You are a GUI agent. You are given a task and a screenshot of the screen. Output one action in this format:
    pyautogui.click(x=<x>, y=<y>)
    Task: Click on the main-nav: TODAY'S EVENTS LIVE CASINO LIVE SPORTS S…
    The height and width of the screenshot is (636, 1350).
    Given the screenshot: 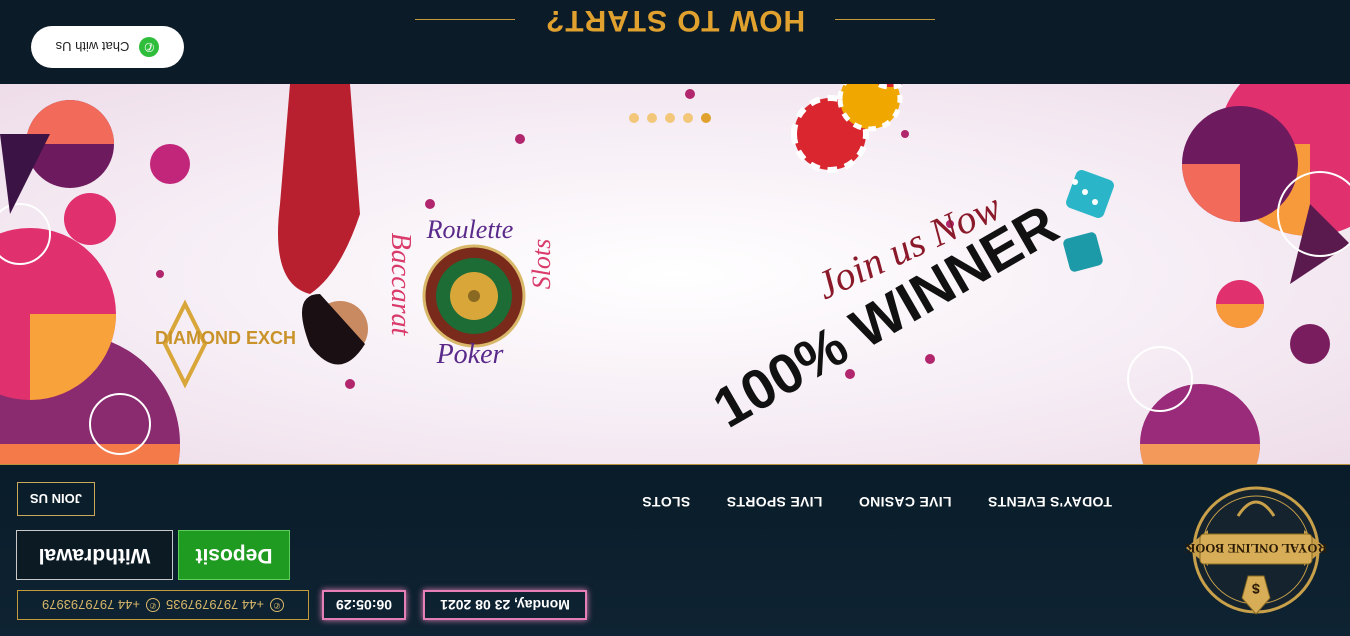 What is the action you would take?
    pyautogui.click(x=877, y=502)
    